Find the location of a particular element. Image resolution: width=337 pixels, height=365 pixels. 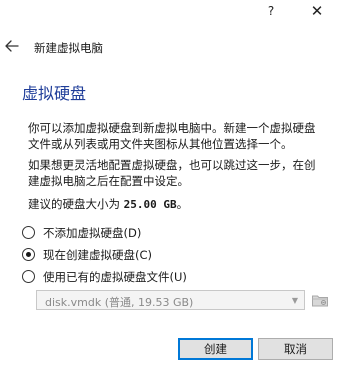

radio-create-new-label: 现在创建虚拟硬盘(C) is located at coordinates (98, 255).